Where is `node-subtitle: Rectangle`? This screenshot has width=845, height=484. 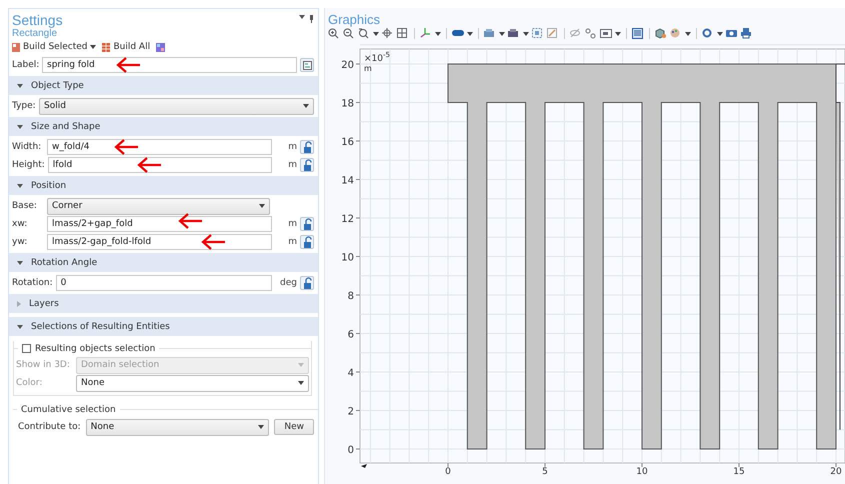 node-subtitle: Rectangle is located at coordinates (34, 33).